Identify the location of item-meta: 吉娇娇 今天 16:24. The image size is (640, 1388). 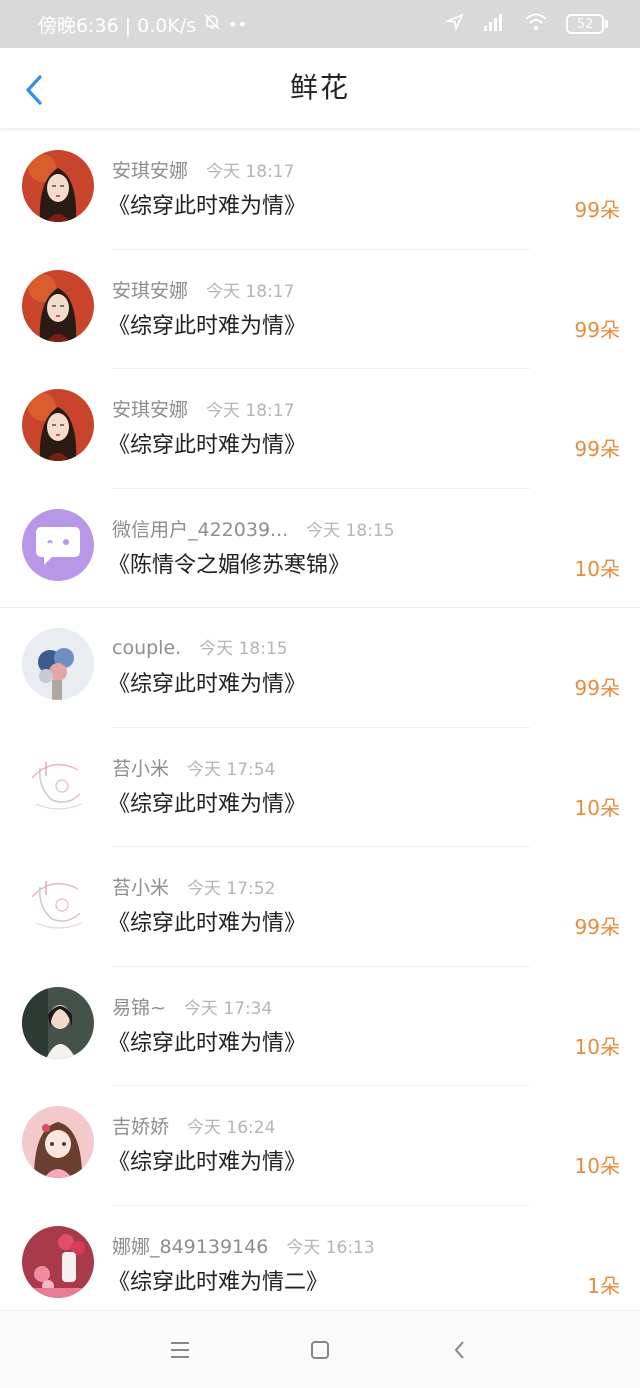
(193, 1125).